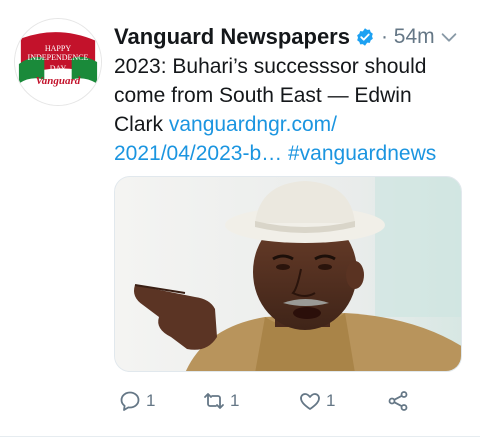 The image size is (480, 443). What do you see at coordinates (287, 401) in the screenshot?
I see `tweet-actions: 1 1 1` at bounding box center [287, 401].